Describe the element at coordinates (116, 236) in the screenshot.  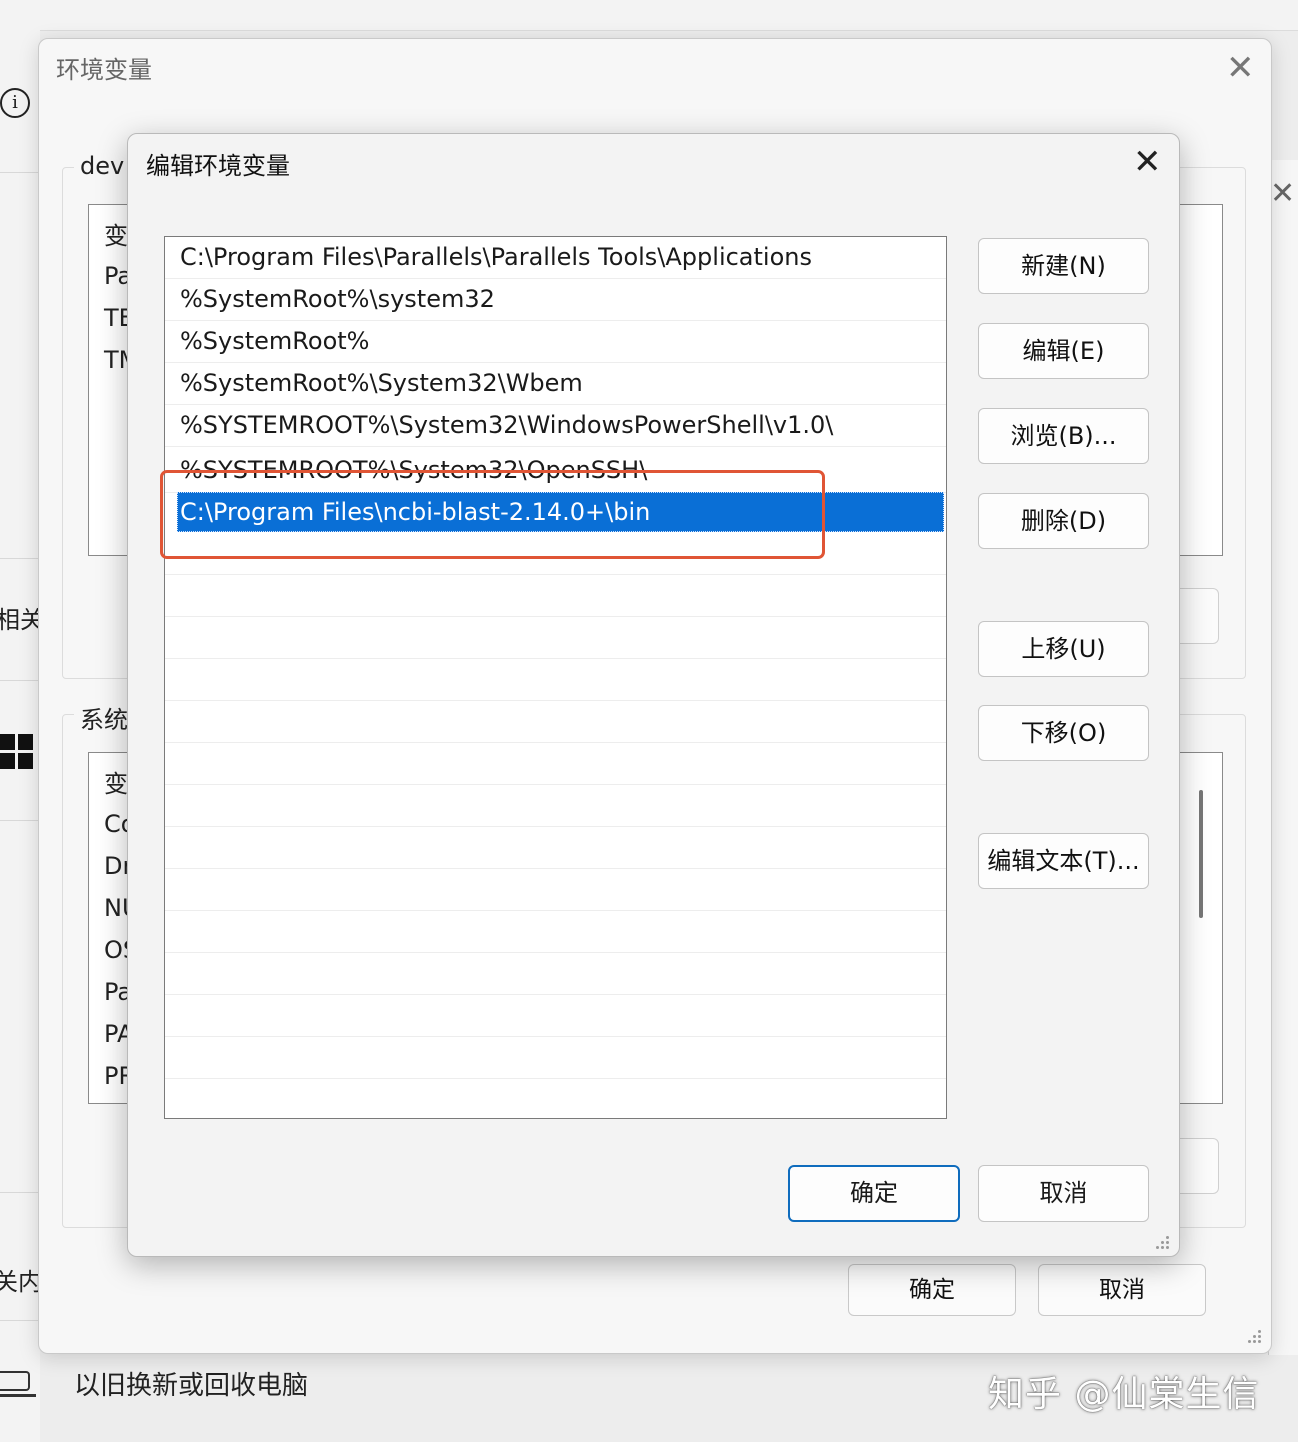
I see `user-list-header: 变` at that location.